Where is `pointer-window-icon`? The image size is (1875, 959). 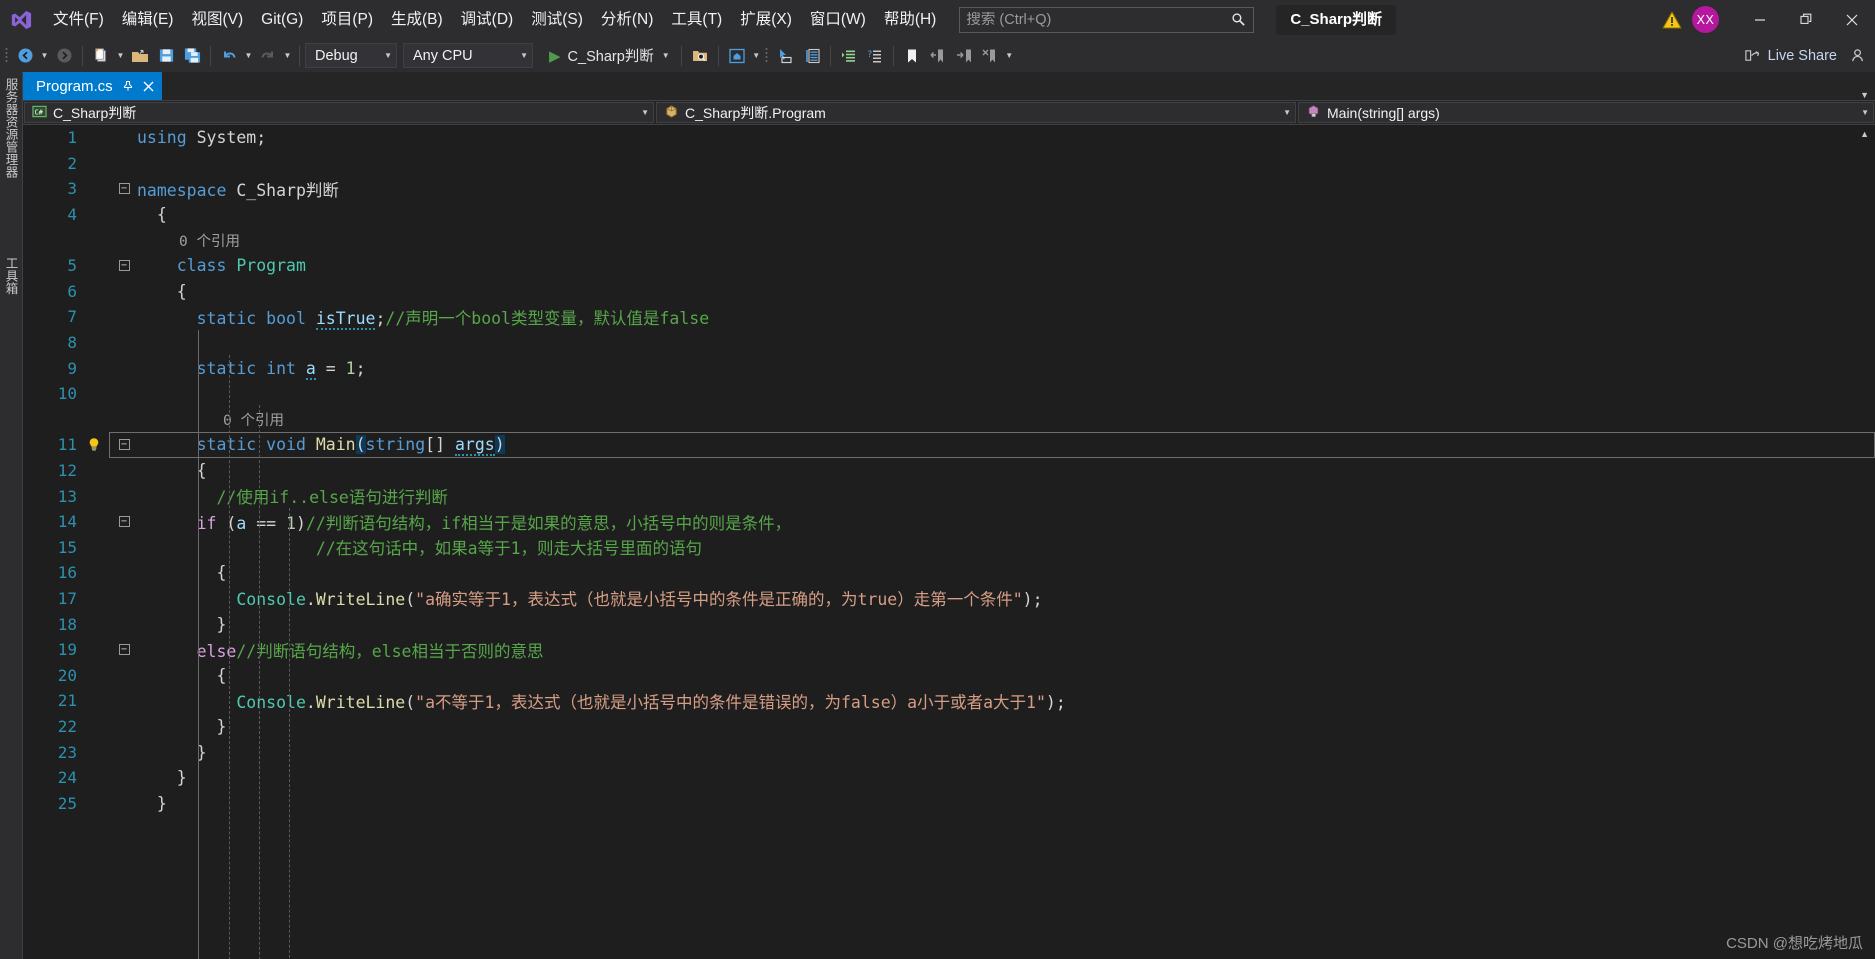 pointer-window-icon is located at coordinates (786, 56).